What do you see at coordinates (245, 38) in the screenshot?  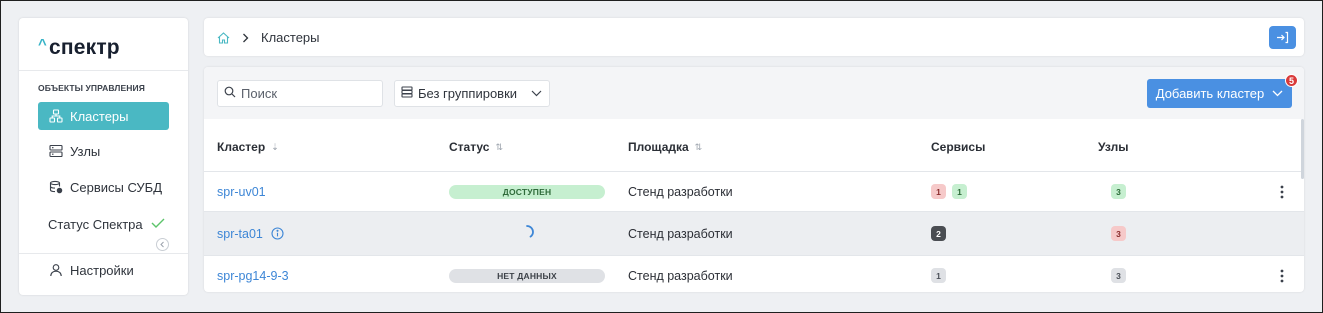 I see `chevron-right-icon` at bounding box center [245, 38].